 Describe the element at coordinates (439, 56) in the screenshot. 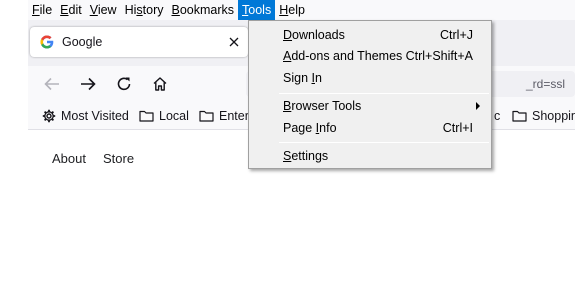

I see `shortcut-label: Ctrl+Shift+A` at that location.